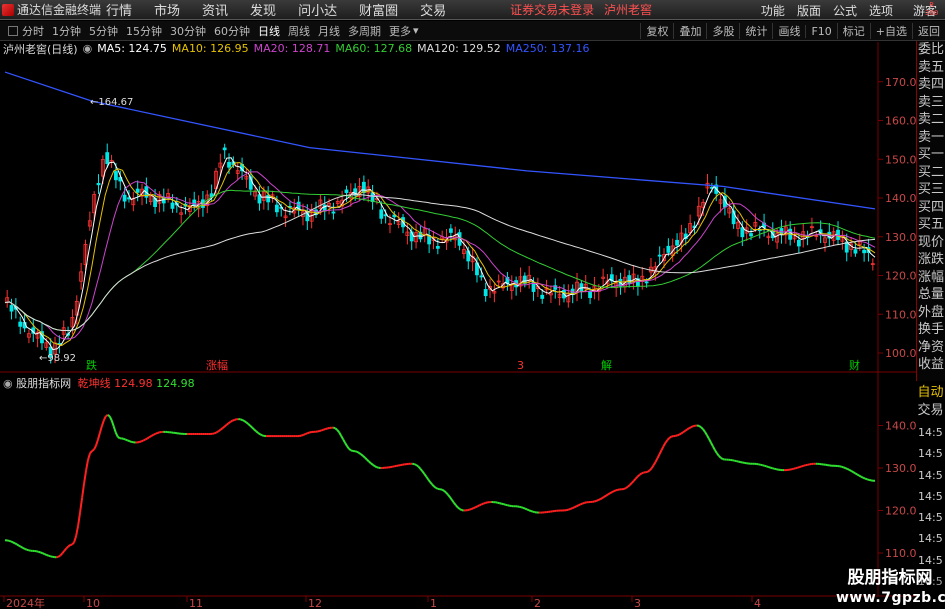  What do you see at coordinates (901, 426) in the screenshot?
I see `indicator-axis-label: 140.0` at bounding box center [901, 426].